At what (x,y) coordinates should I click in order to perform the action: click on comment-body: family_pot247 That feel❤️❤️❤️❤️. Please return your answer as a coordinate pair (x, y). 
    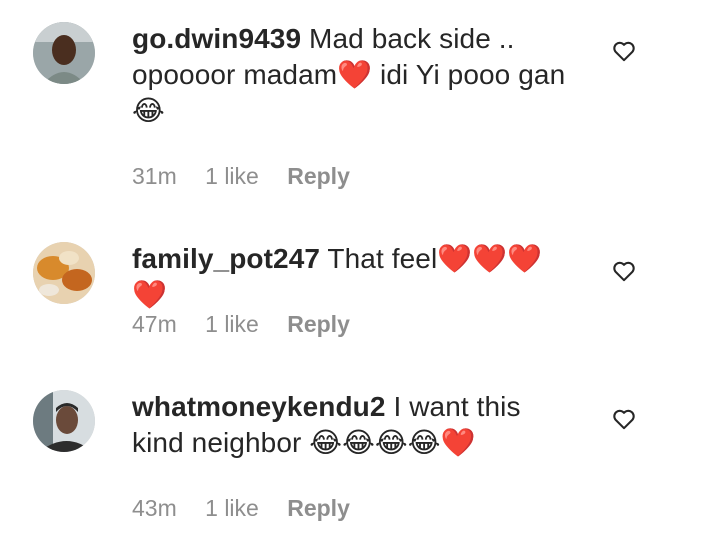
    Looking at the image, I should click on (352, 277).